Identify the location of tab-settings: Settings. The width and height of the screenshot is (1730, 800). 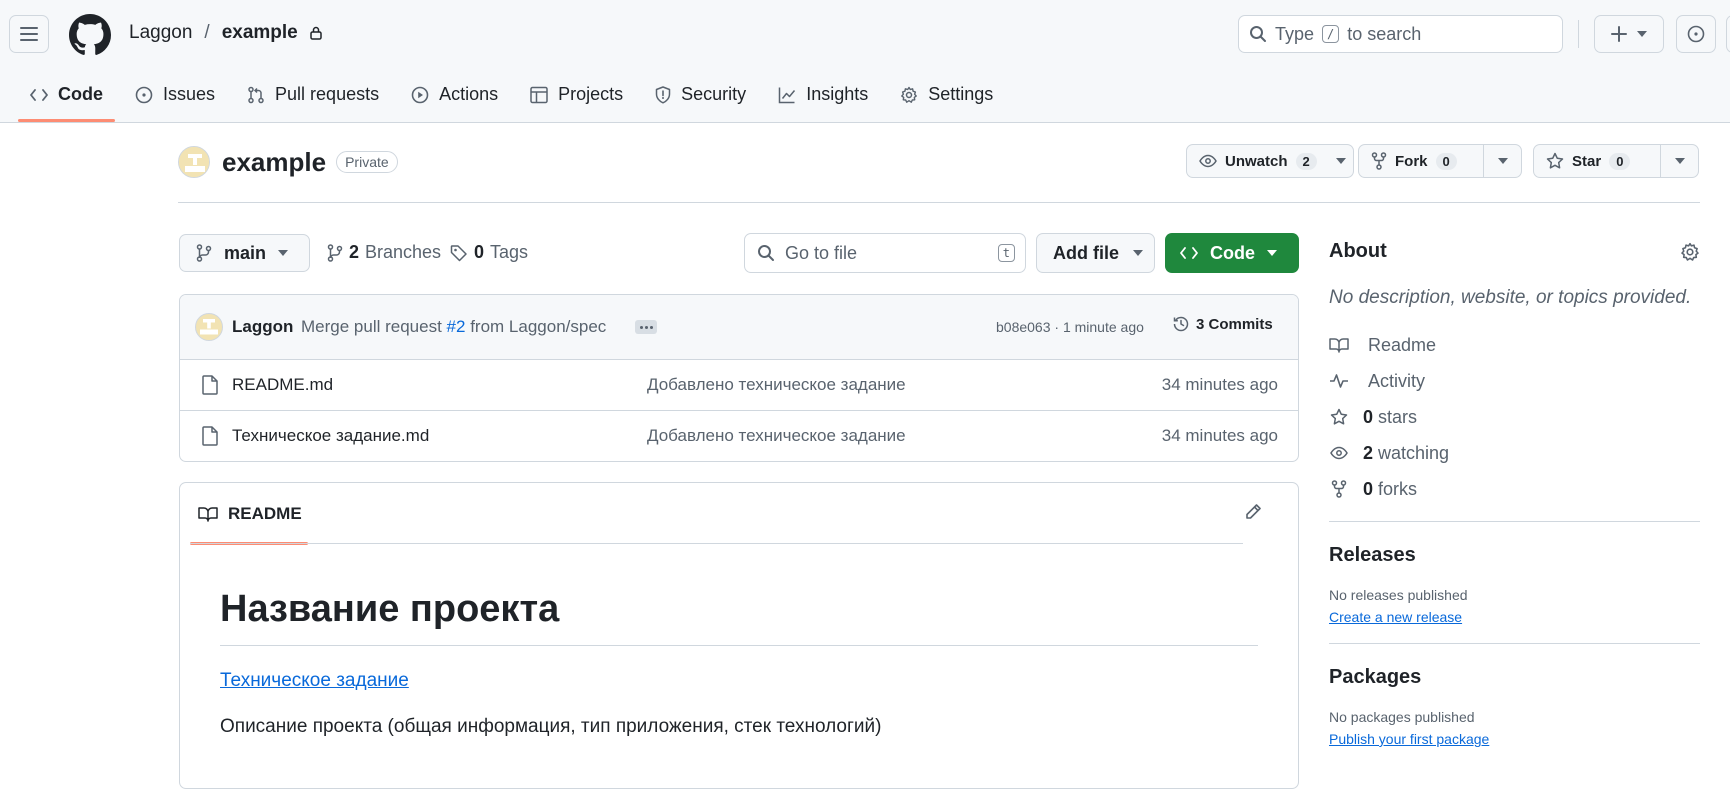
(946, 94).